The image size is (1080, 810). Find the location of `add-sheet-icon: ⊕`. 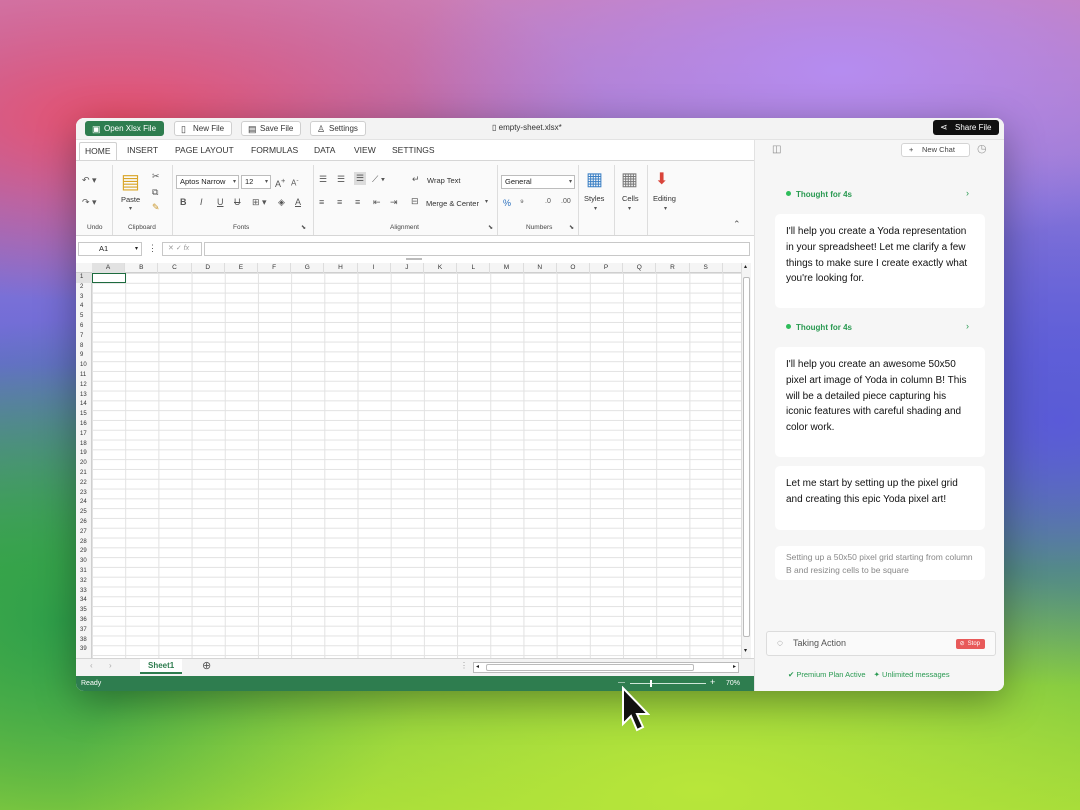

add-sheet-icon: ⊕ is located at coordinates (206, 665).